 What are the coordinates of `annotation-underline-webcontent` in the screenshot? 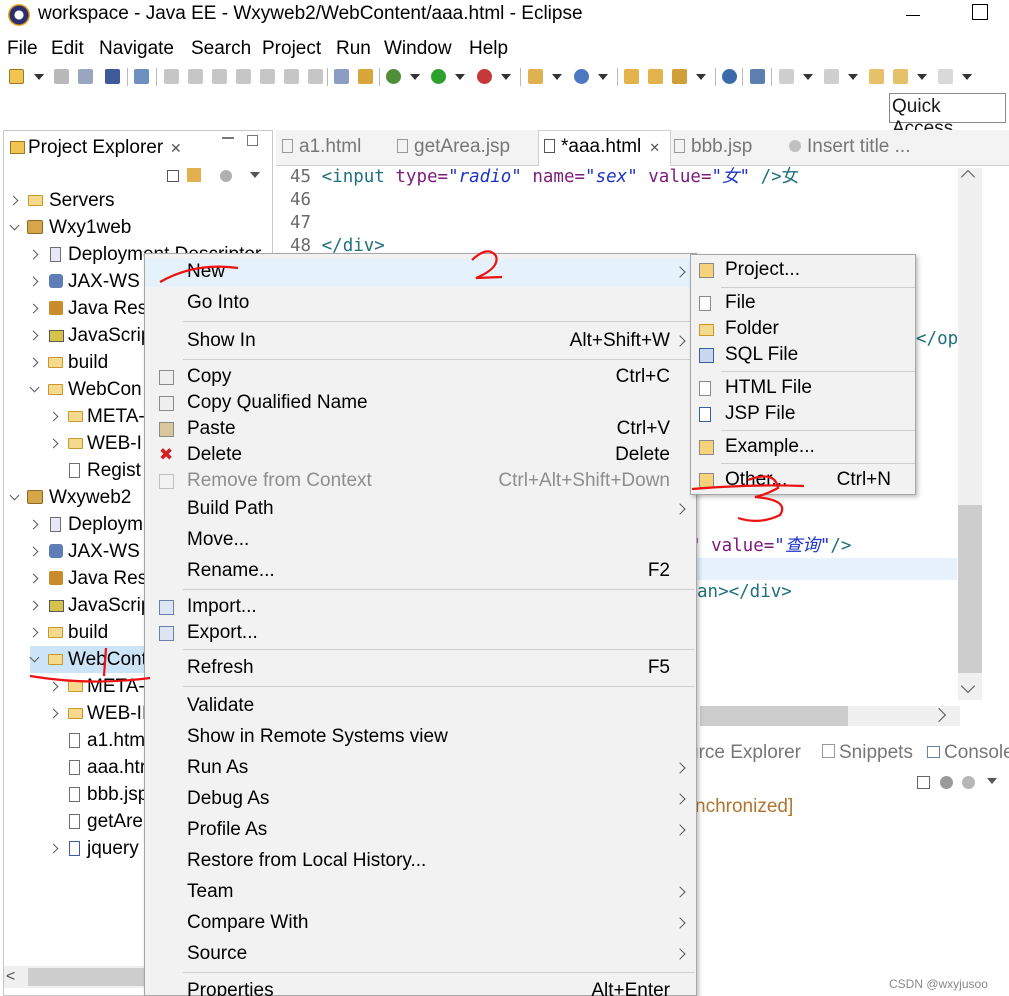 It's located at (90, 678).